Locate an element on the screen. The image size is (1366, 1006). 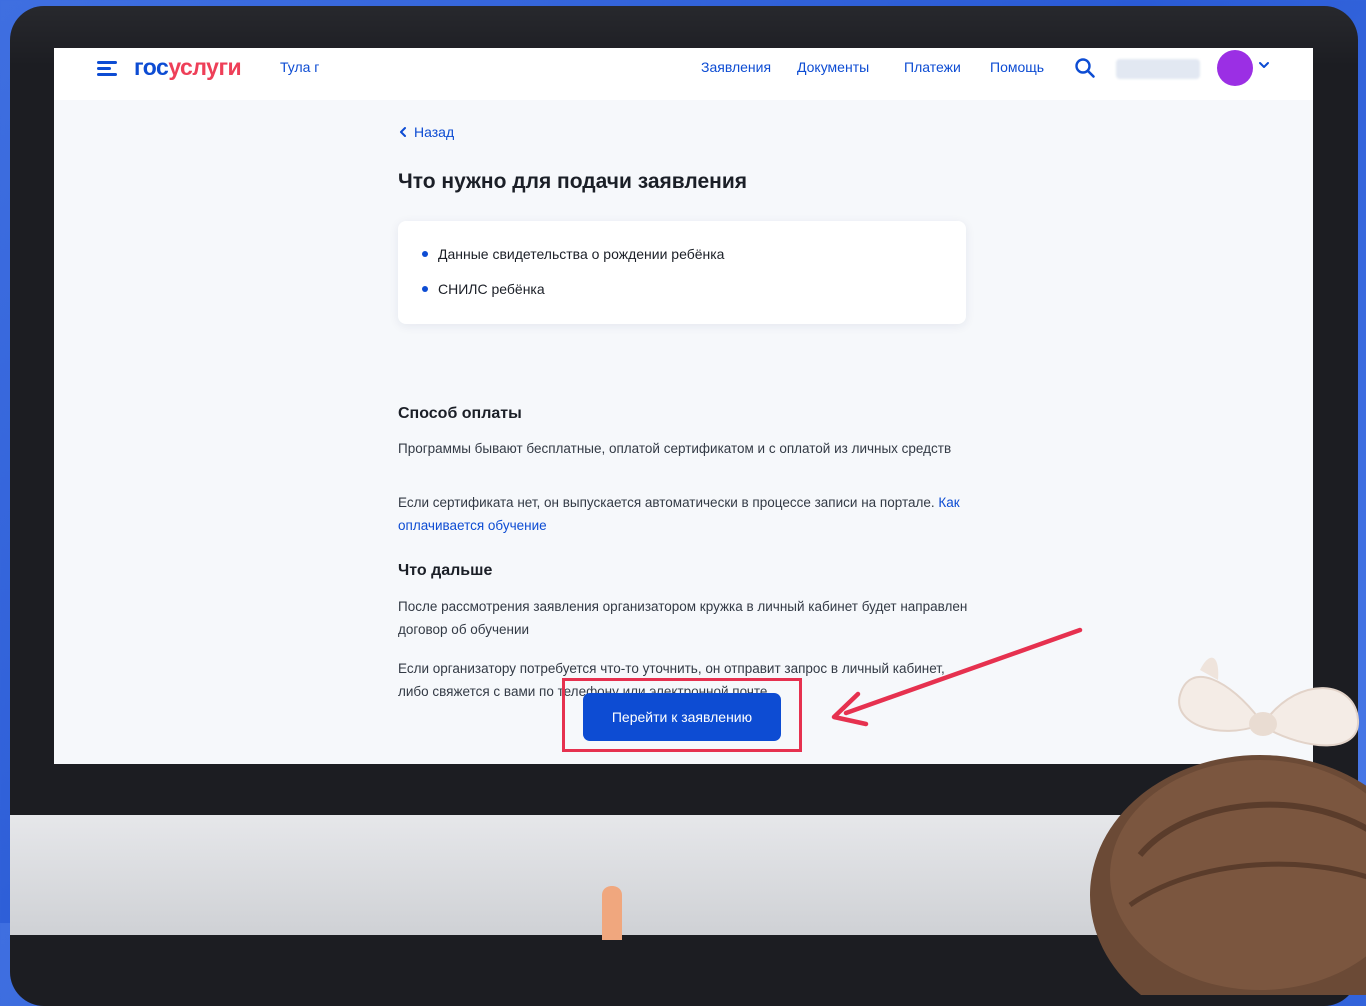
logo-part-1: гос is located at coordinates (151, 67).